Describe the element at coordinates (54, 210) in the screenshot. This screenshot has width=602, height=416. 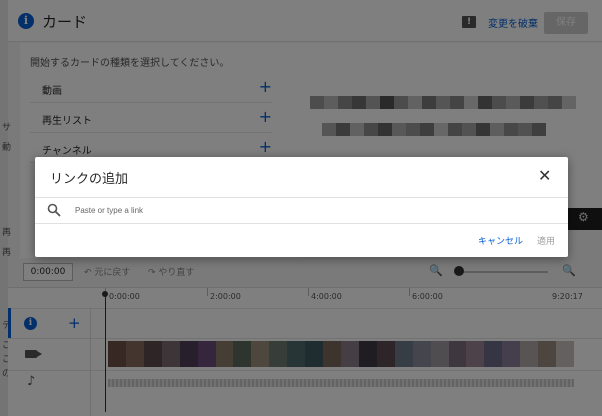
I see `search-icon` at that location.